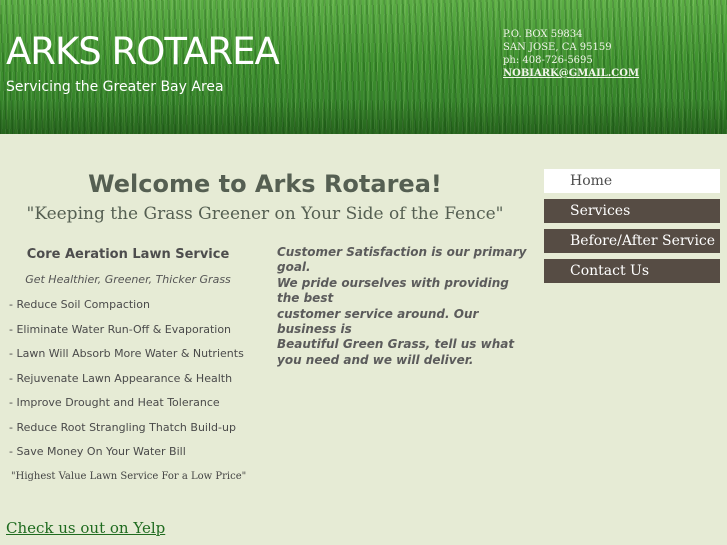 This screenshot has height=545, width=727. I want to click on list-item: - Save Money On Your Water Bill, so click(97, 451).